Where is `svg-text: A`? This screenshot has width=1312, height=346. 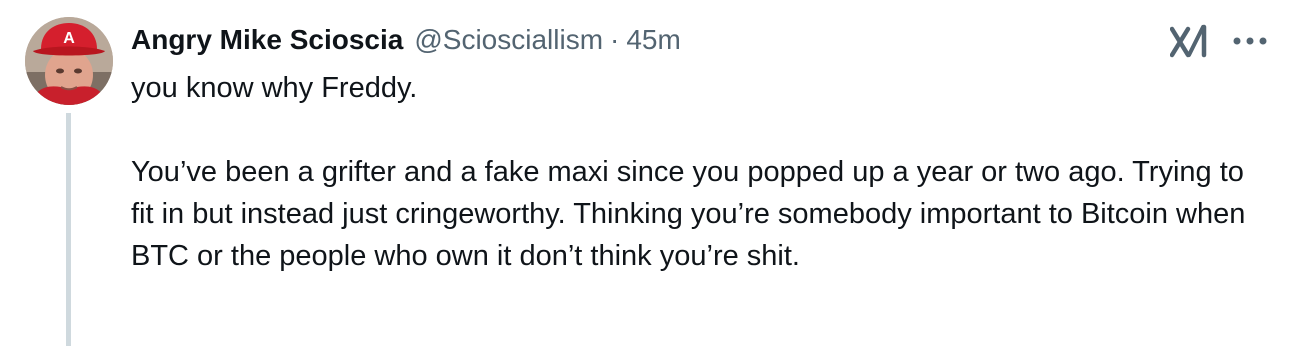
svg-text: A is located at coordinates (69, 38).